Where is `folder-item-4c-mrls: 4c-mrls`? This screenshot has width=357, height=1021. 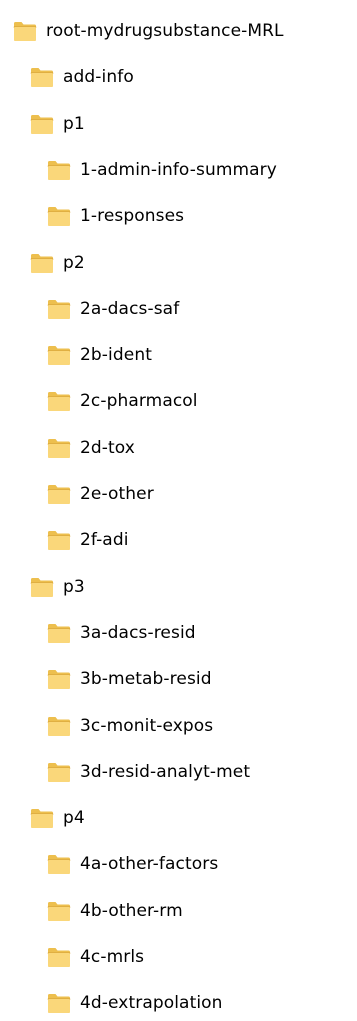
folder-item-4c-mrls: 4c-mrls is located at coordinates (95, 957).